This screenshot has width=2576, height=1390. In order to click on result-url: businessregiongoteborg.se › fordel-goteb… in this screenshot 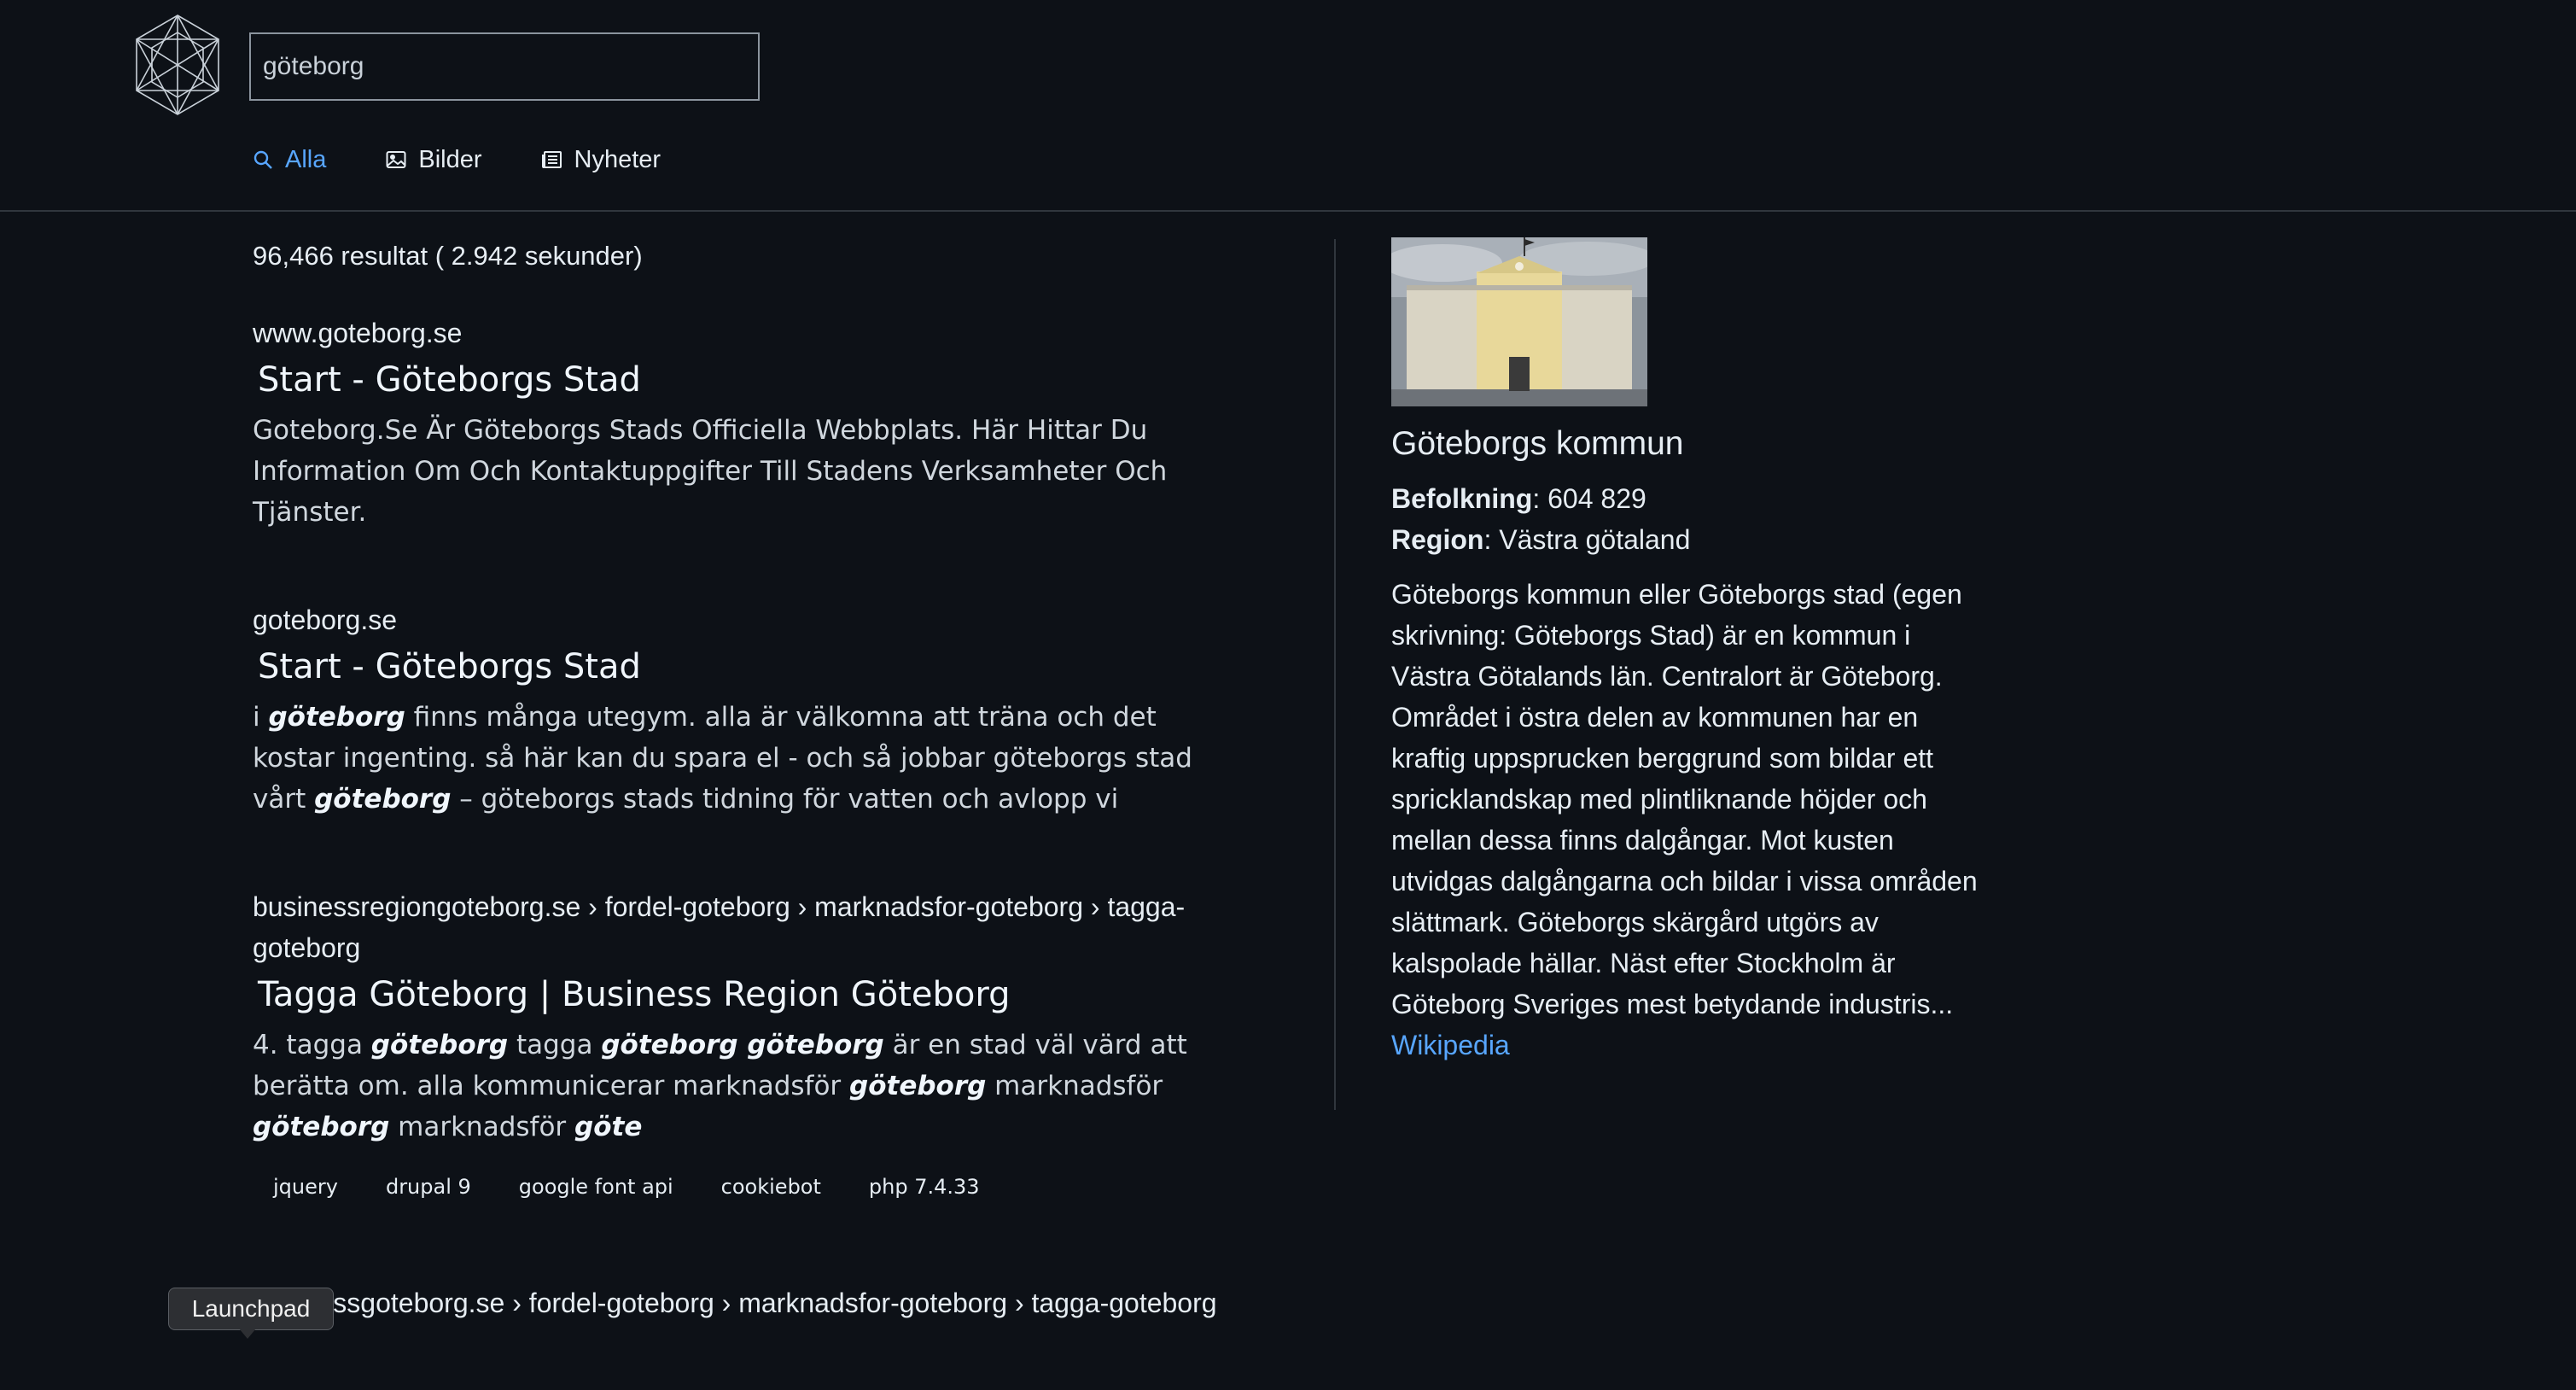, I will do `click(739, 927)`.